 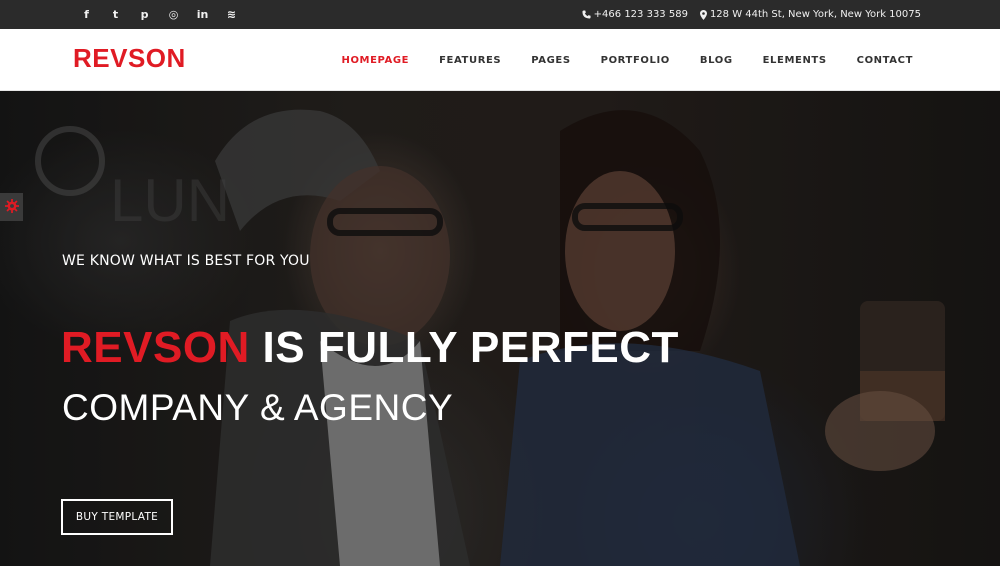 What do you see at coordinates (640, 14) in the screenshot?
I see `phone-number: +466 123 333 589` at bounding box center [640, 14].